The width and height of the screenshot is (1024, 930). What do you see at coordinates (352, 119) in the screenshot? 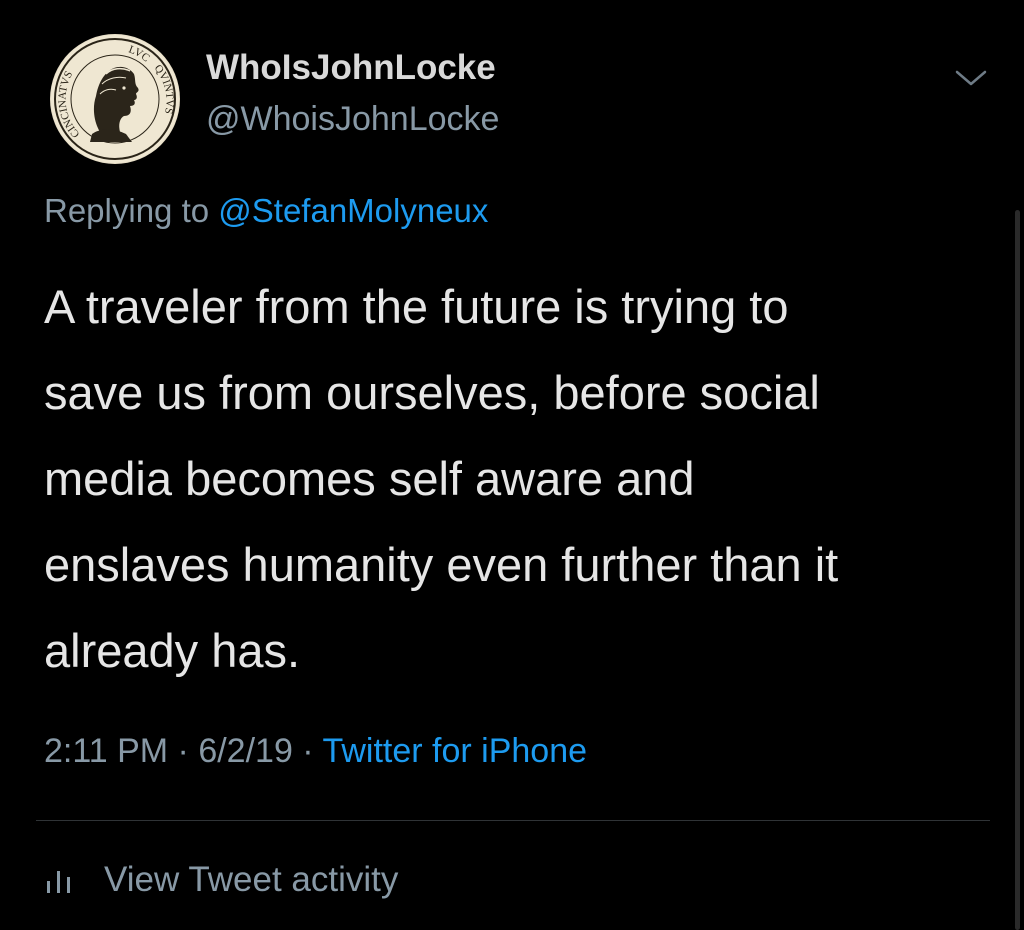
I see `user-handle: @WhoisJohnLocke` at bounding box center [352, 119].